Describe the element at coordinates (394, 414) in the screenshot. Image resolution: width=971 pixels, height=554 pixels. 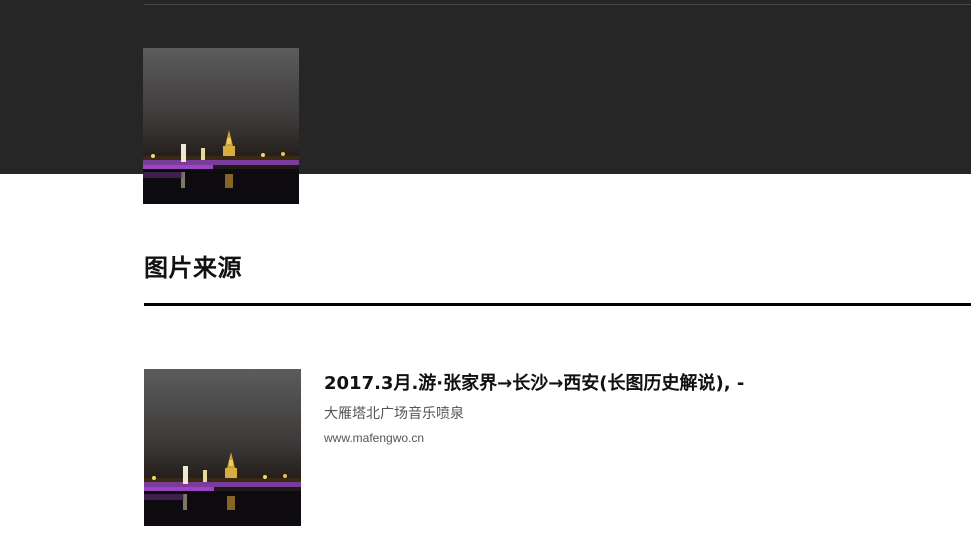
I see `source-description: 大雁塔北广场音乐喷泉` at that location.